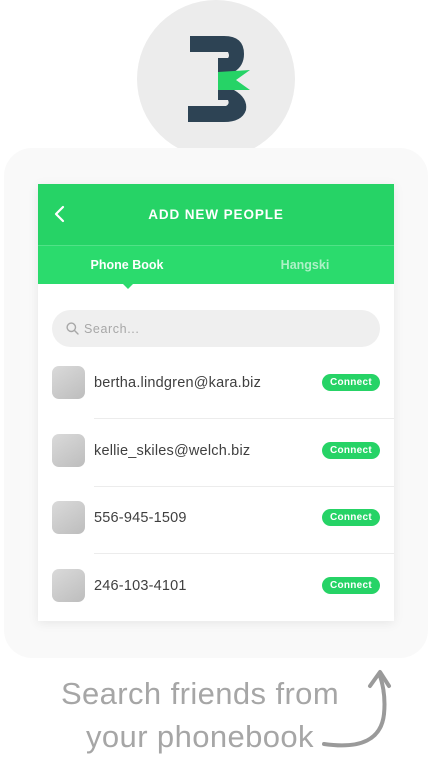 The width and height of the screenshot is (432, 758). I want to click on screen-title: ADD NEW PEOPLE, so click(216, 214).